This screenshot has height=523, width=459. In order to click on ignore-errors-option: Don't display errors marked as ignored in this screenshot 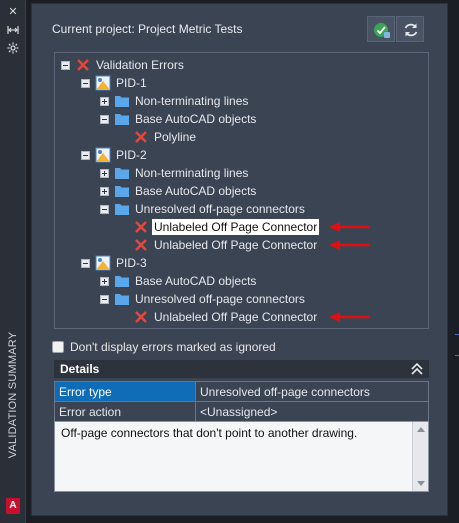, I will do `click(164, 347)`.